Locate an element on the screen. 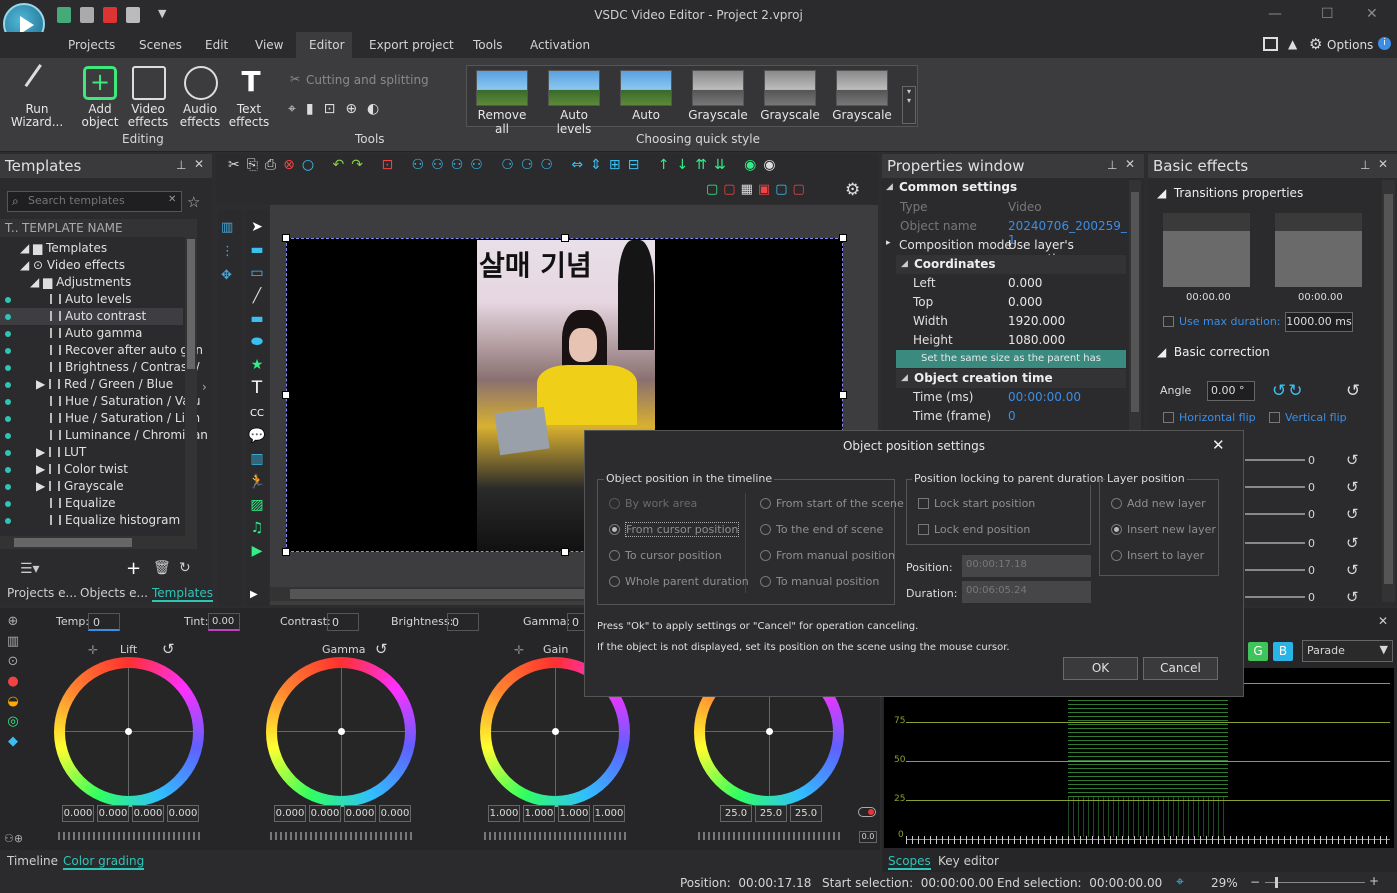 This screenshot has height=893, width=1397. prop-height: Height 1080.000 is located at coordinates (1011, 340).